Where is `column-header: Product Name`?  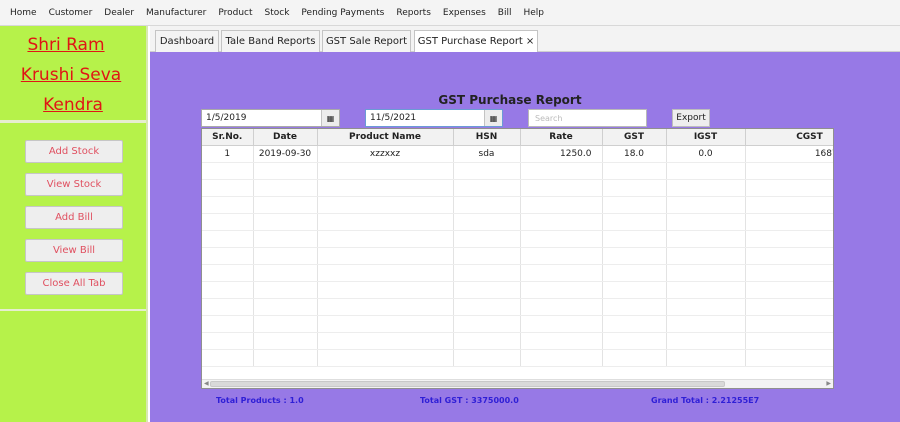
column-header: Product Name is located at coordinates (385, 137).